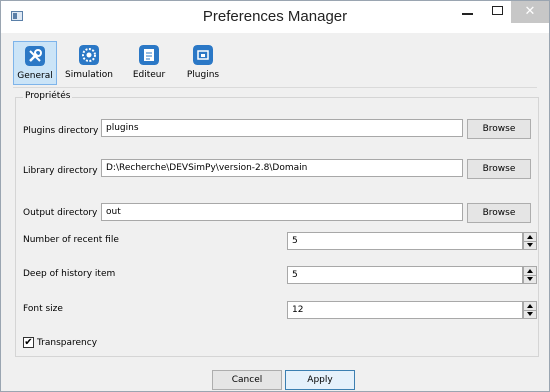 The image size is (550, 392). What do you see at coordinates (89, 75) in the screenshot?
I see `tab-simulation-label: Simulation` at bounding box center [89, 75].